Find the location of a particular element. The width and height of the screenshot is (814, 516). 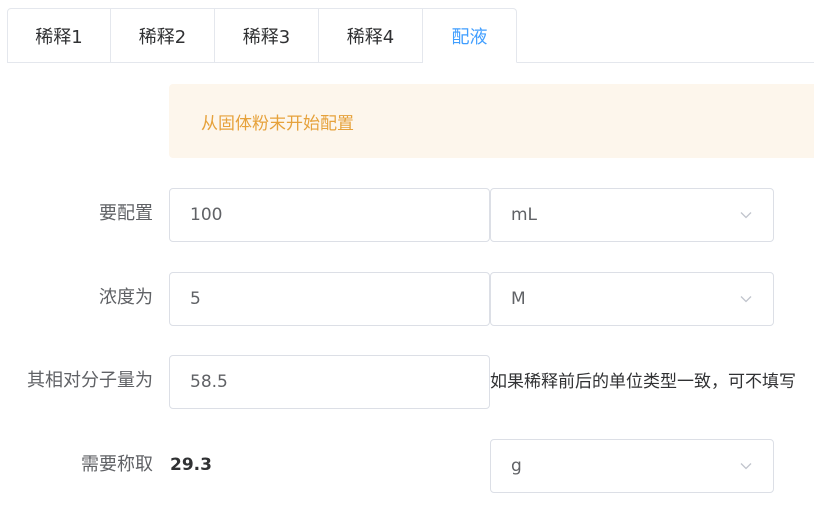

molar-mass-input is located at coordinates (329, 382).